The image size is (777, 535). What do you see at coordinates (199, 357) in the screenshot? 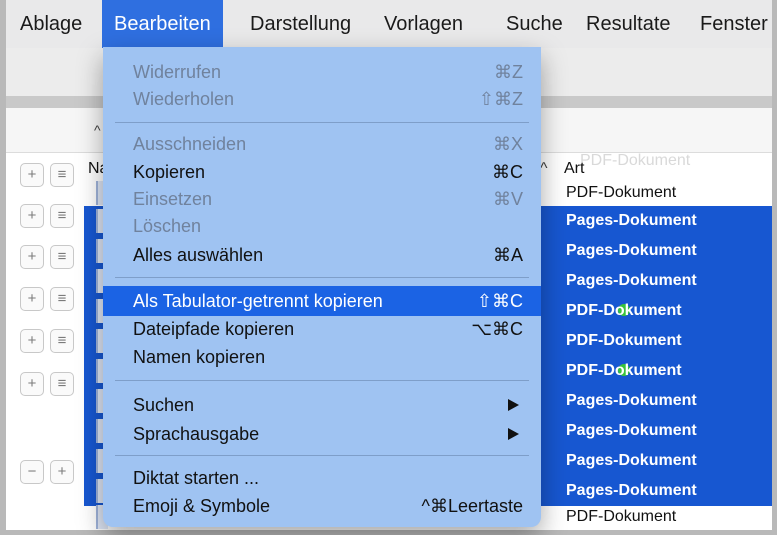
I see `menu-item-label: Namen kopieren` at bounding box center [199, 357].